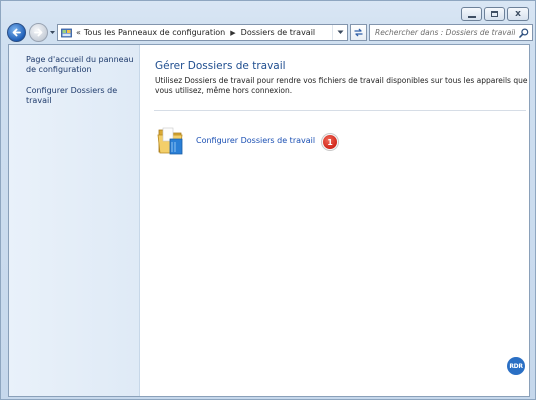  What do you see at coordinates (154, 32) in the screenshot?
I see `breadcrumb-all-control-panel-items: Tous les Panneaux de configuration` at bounding box center [154, 32].